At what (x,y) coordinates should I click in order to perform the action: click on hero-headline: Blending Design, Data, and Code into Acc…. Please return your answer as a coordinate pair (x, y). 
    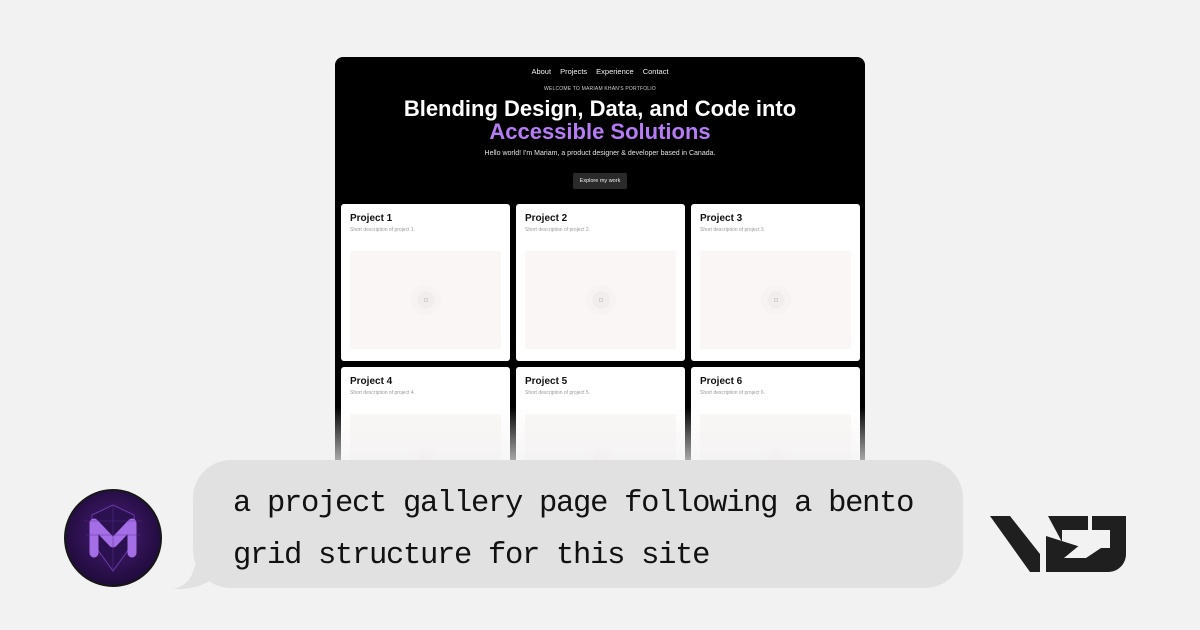
    Looking at the image, I should click on (600, 120).